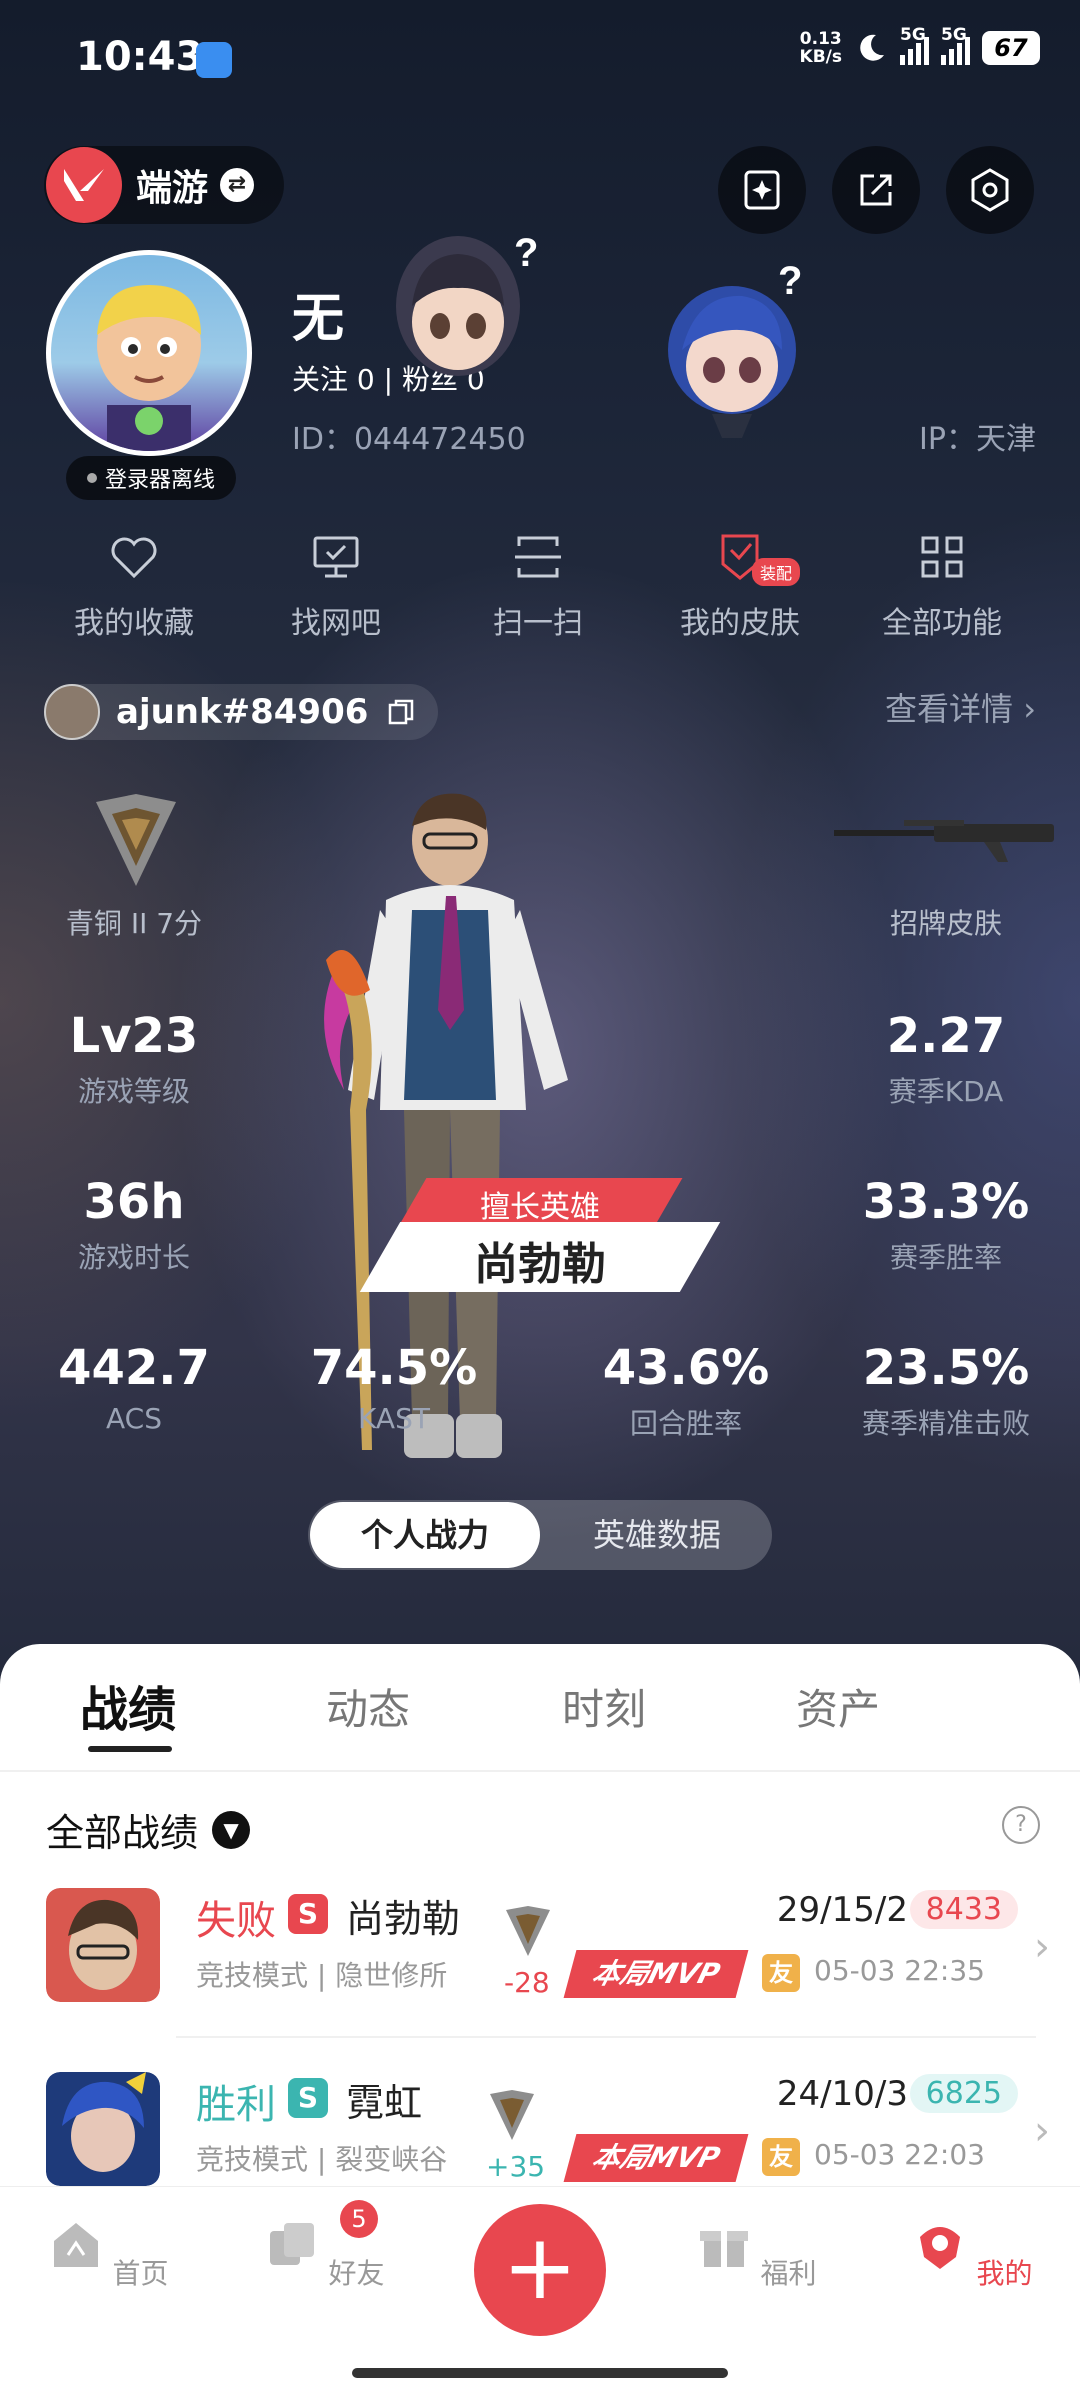 The width and height of the screenshot is (1080, 2401). I want to click on toggle-personal-power: 个人战力, so click(425, 1535).